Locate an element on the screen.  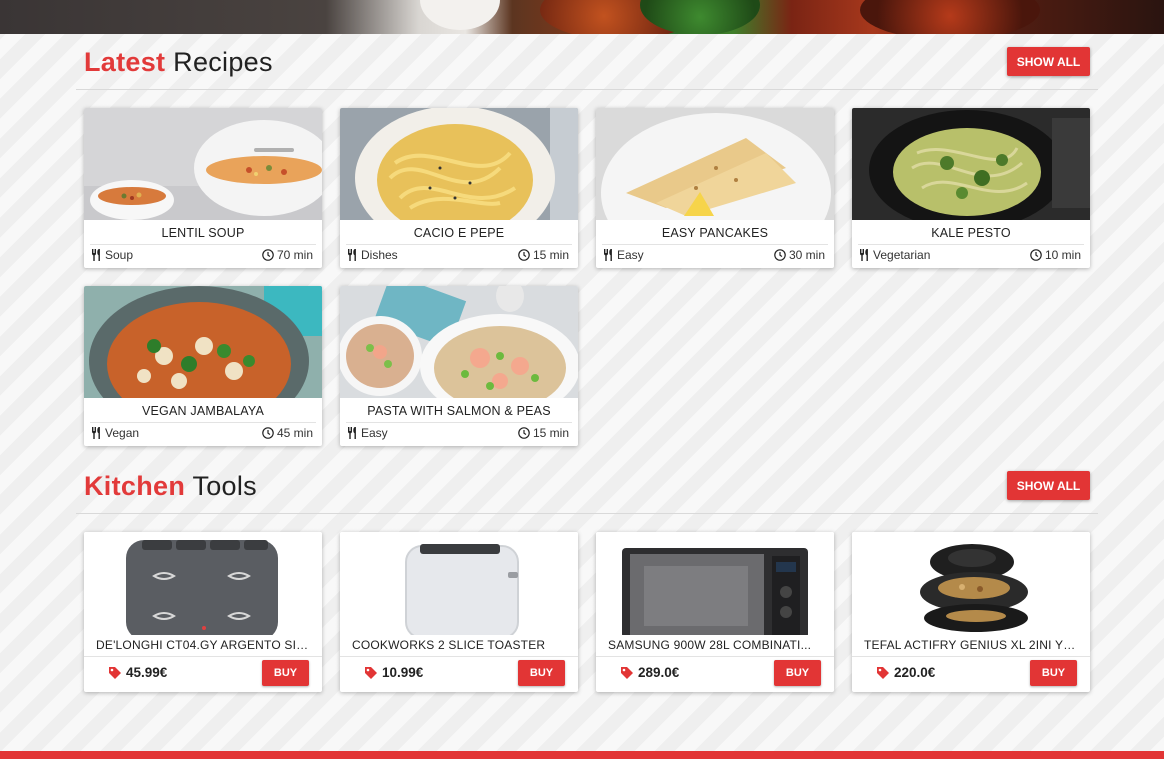
recipe-category-label: Soup is located at coordinates (119, 255).